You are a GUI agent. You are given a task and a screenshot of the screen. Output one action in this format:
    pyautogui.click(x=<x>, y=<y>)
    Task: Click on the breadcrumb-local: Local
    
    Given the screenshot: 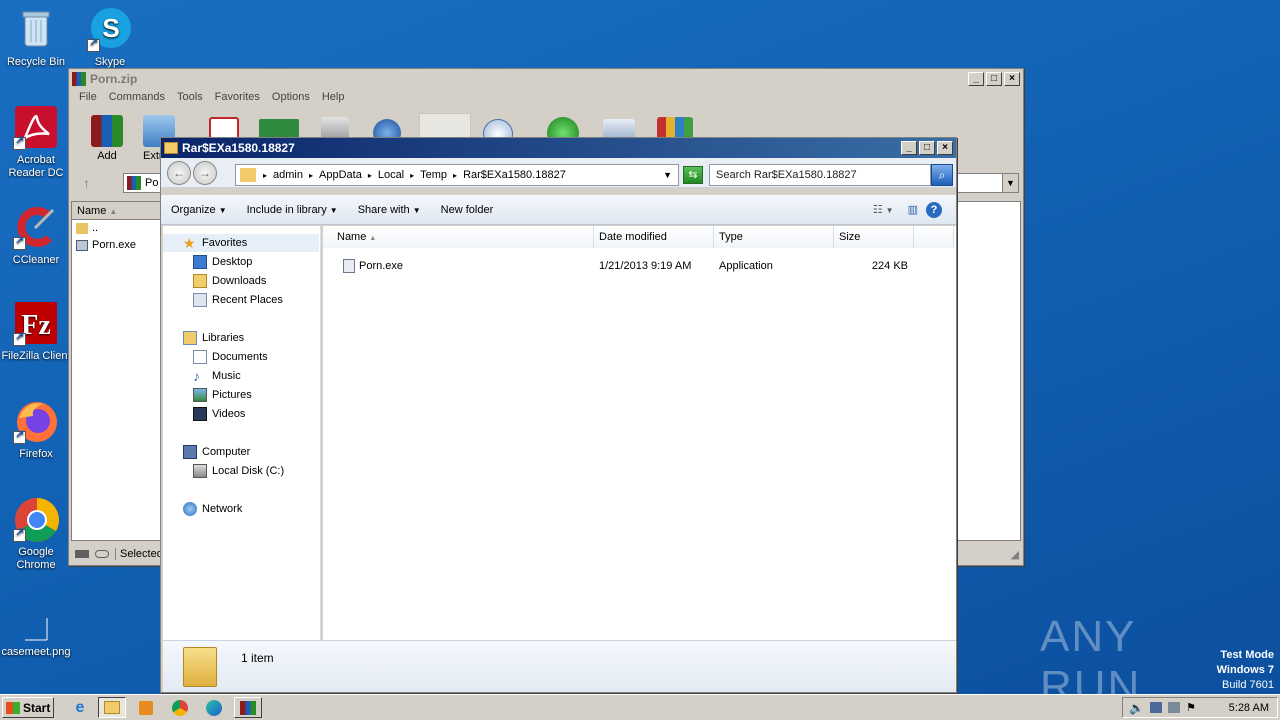 What is the action you would take?
    pyautogui.click(x=391, y=175)
    